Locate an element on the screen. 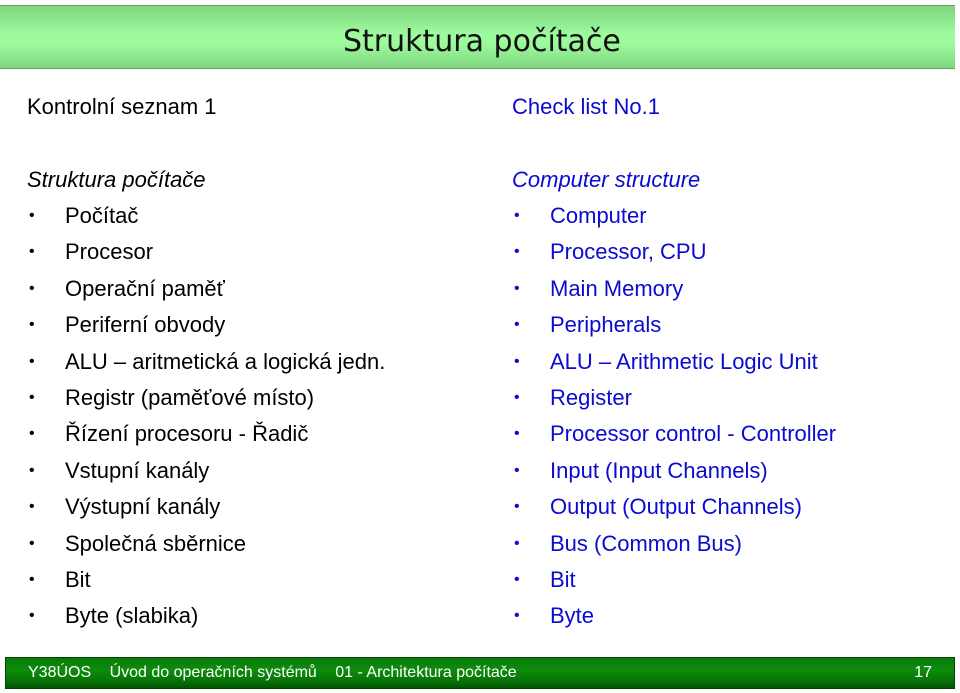  list-item-text: Output (Output Channels) is located at coordinates (676, 507).